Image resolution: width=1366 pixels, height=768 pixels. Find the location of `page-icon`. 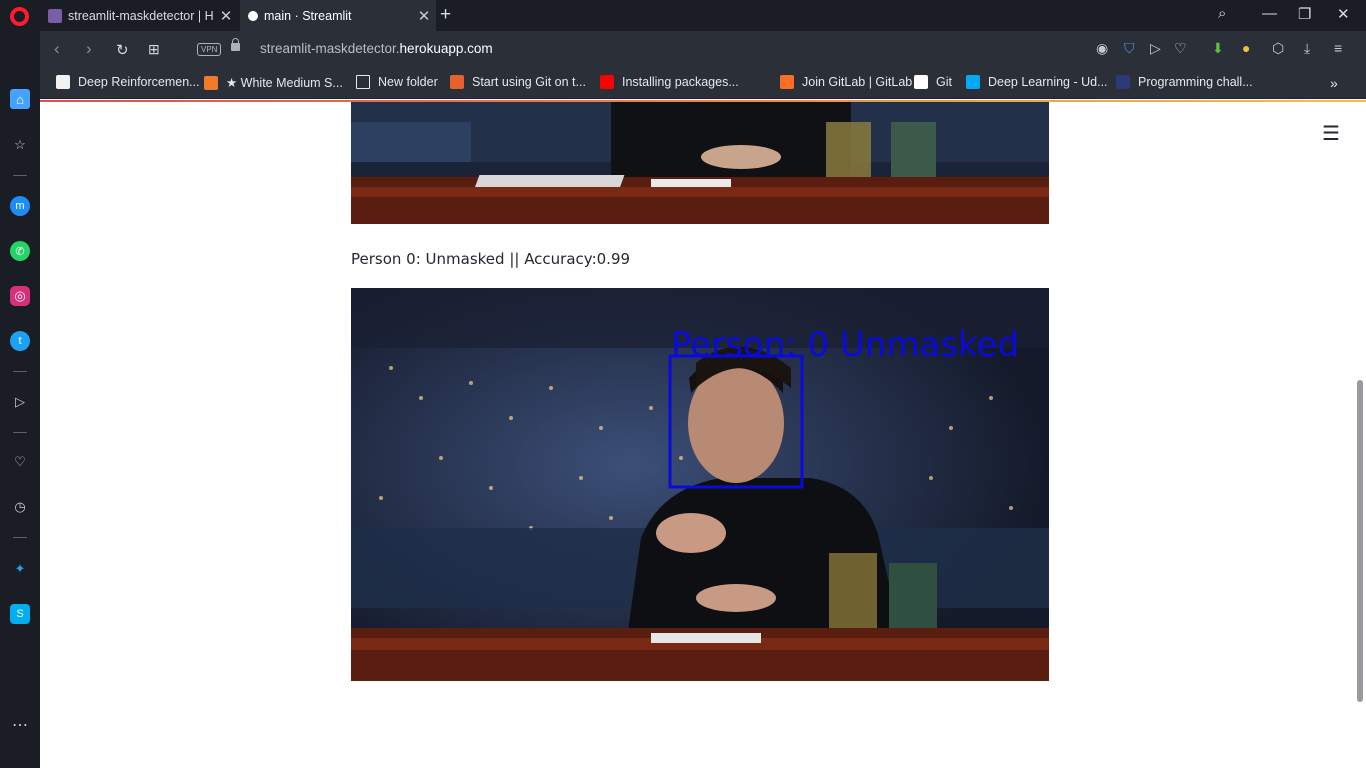

page-icon is located at coordinates (63, 82).